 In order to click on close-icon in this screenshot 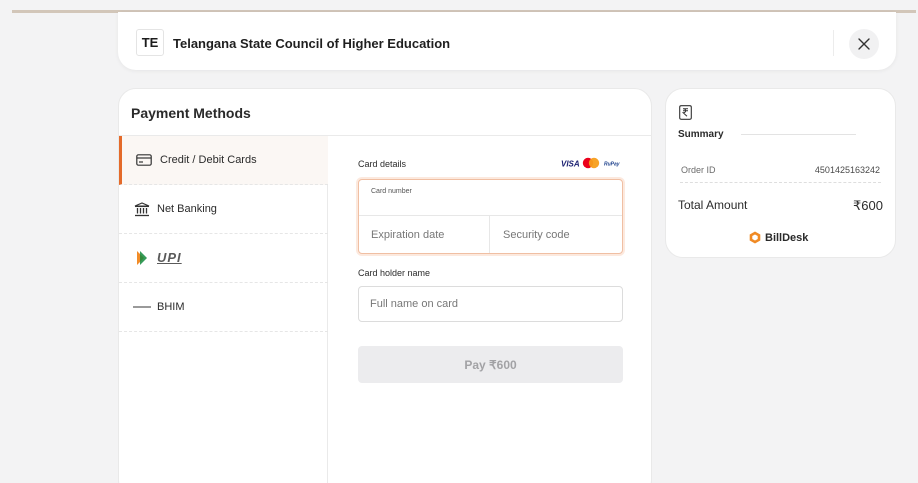, I will do `click(864, 44)`.